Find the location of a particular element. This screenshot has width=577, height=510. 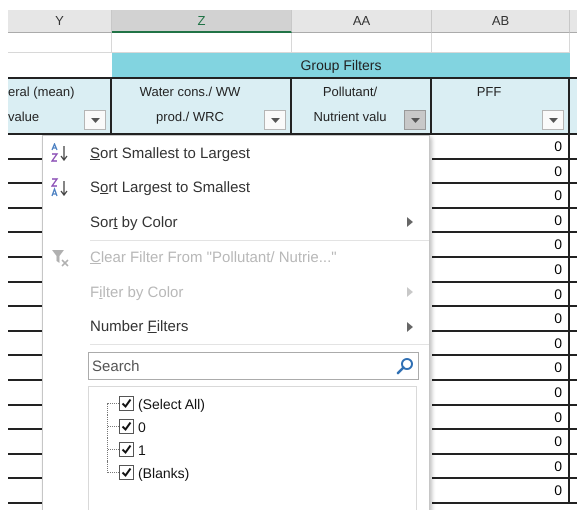

column-title: Pollutant/ Nutrient valu is located at coordinates (349, 104).